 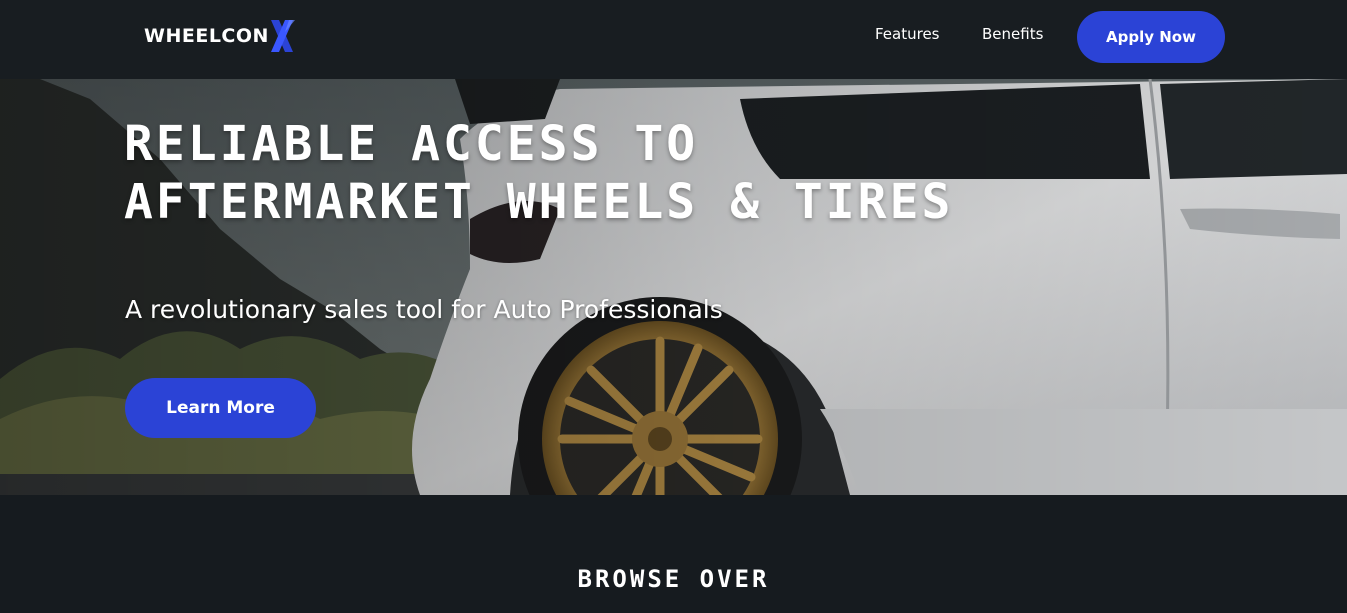 I want to click on nav-link-features: Features, so click(x=907, y=34).